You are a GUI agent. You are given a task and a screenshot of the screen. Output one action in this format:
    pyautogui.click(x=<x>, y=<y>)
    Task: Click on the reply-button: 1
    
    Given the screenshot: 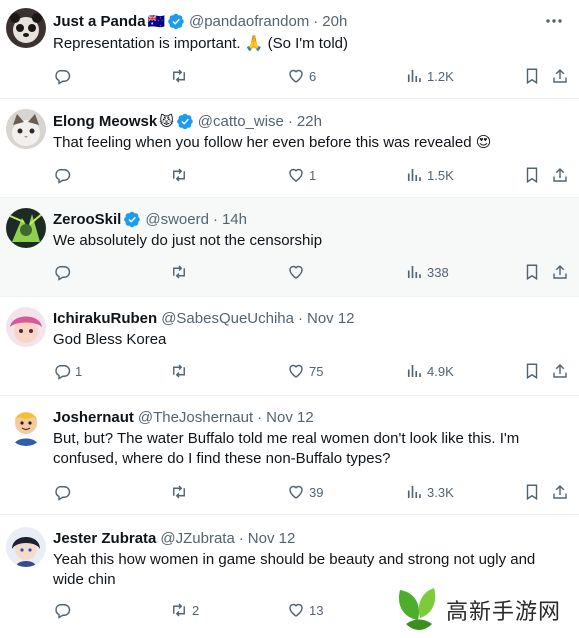 What is the action you would take?
    pyautogui.click(x=67, y=371)
    